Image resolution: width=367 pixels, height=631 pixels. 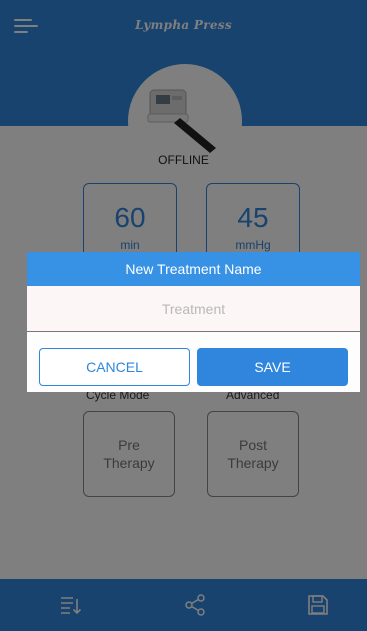 What do you see at coordinates (272, 367) in the screenshot?
I see `save-button: SAVE` at bounding box center [272, 367].